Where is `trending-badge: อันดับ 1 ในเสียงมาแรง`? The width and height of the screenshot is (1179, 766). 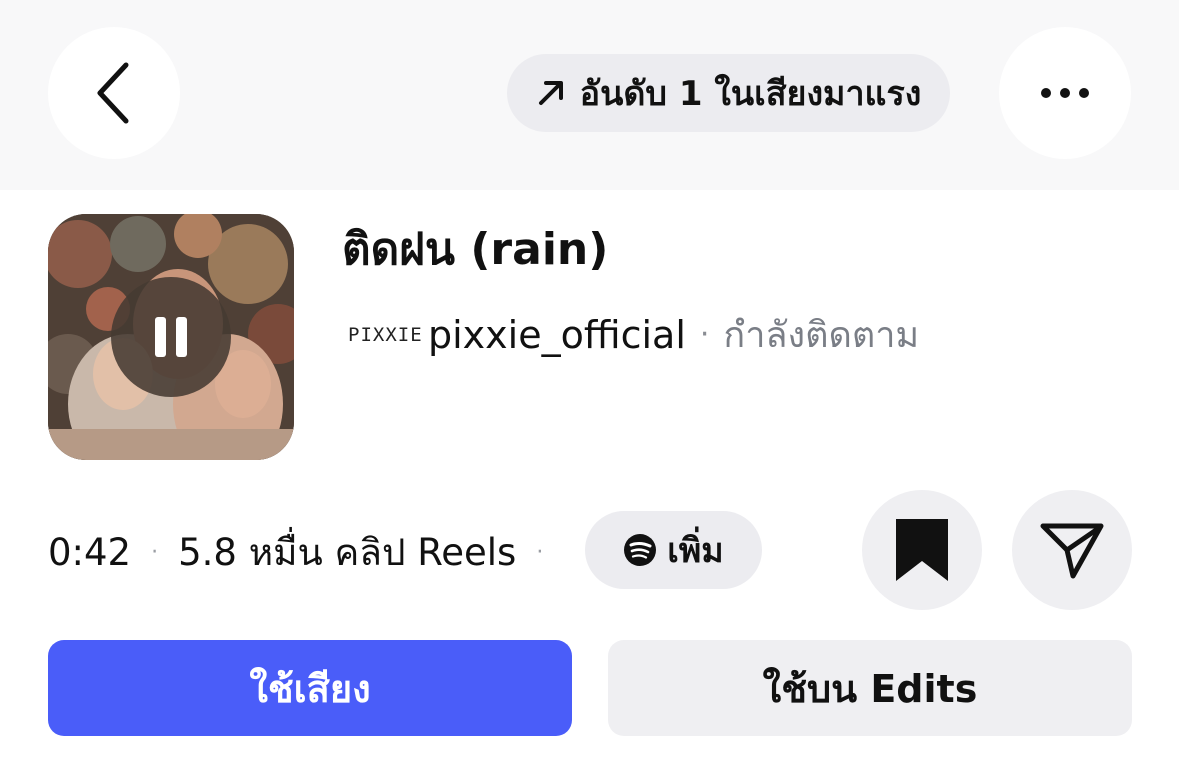 trending-badge: อันดับ 1 ในเสียงมาแรง is located at coordinates (728, 93).